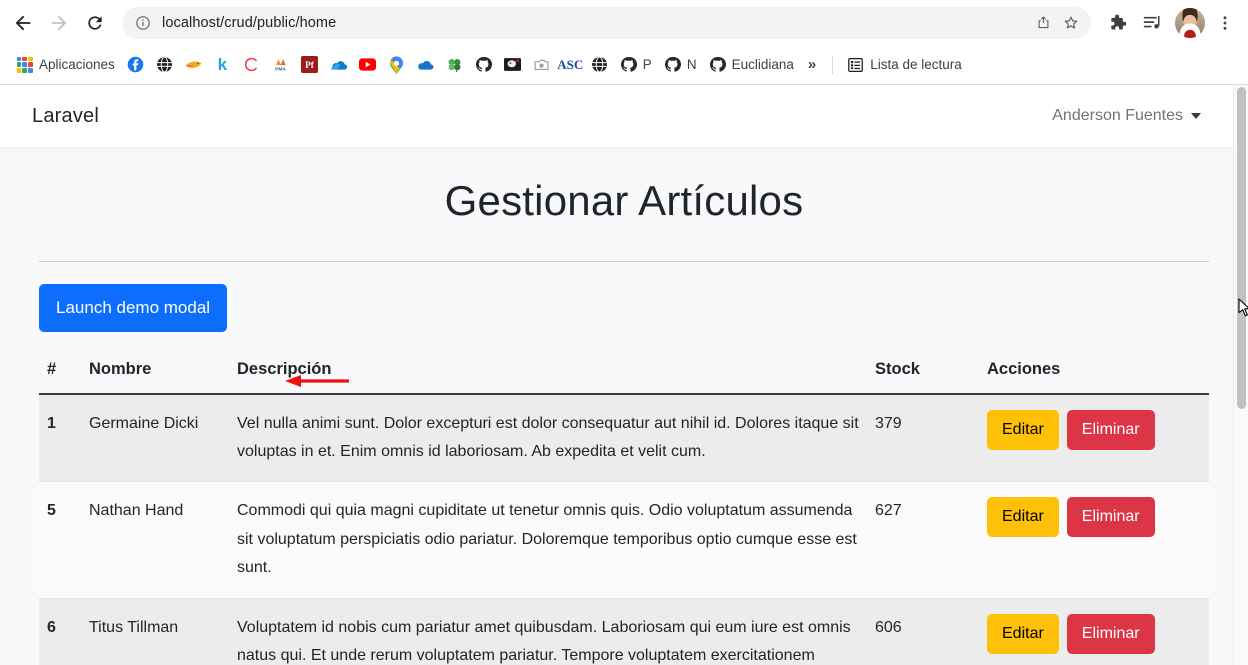 This screenshot has width=1248, height=665. I want to click on asc-text-icon: ASC, so click(570, 64).